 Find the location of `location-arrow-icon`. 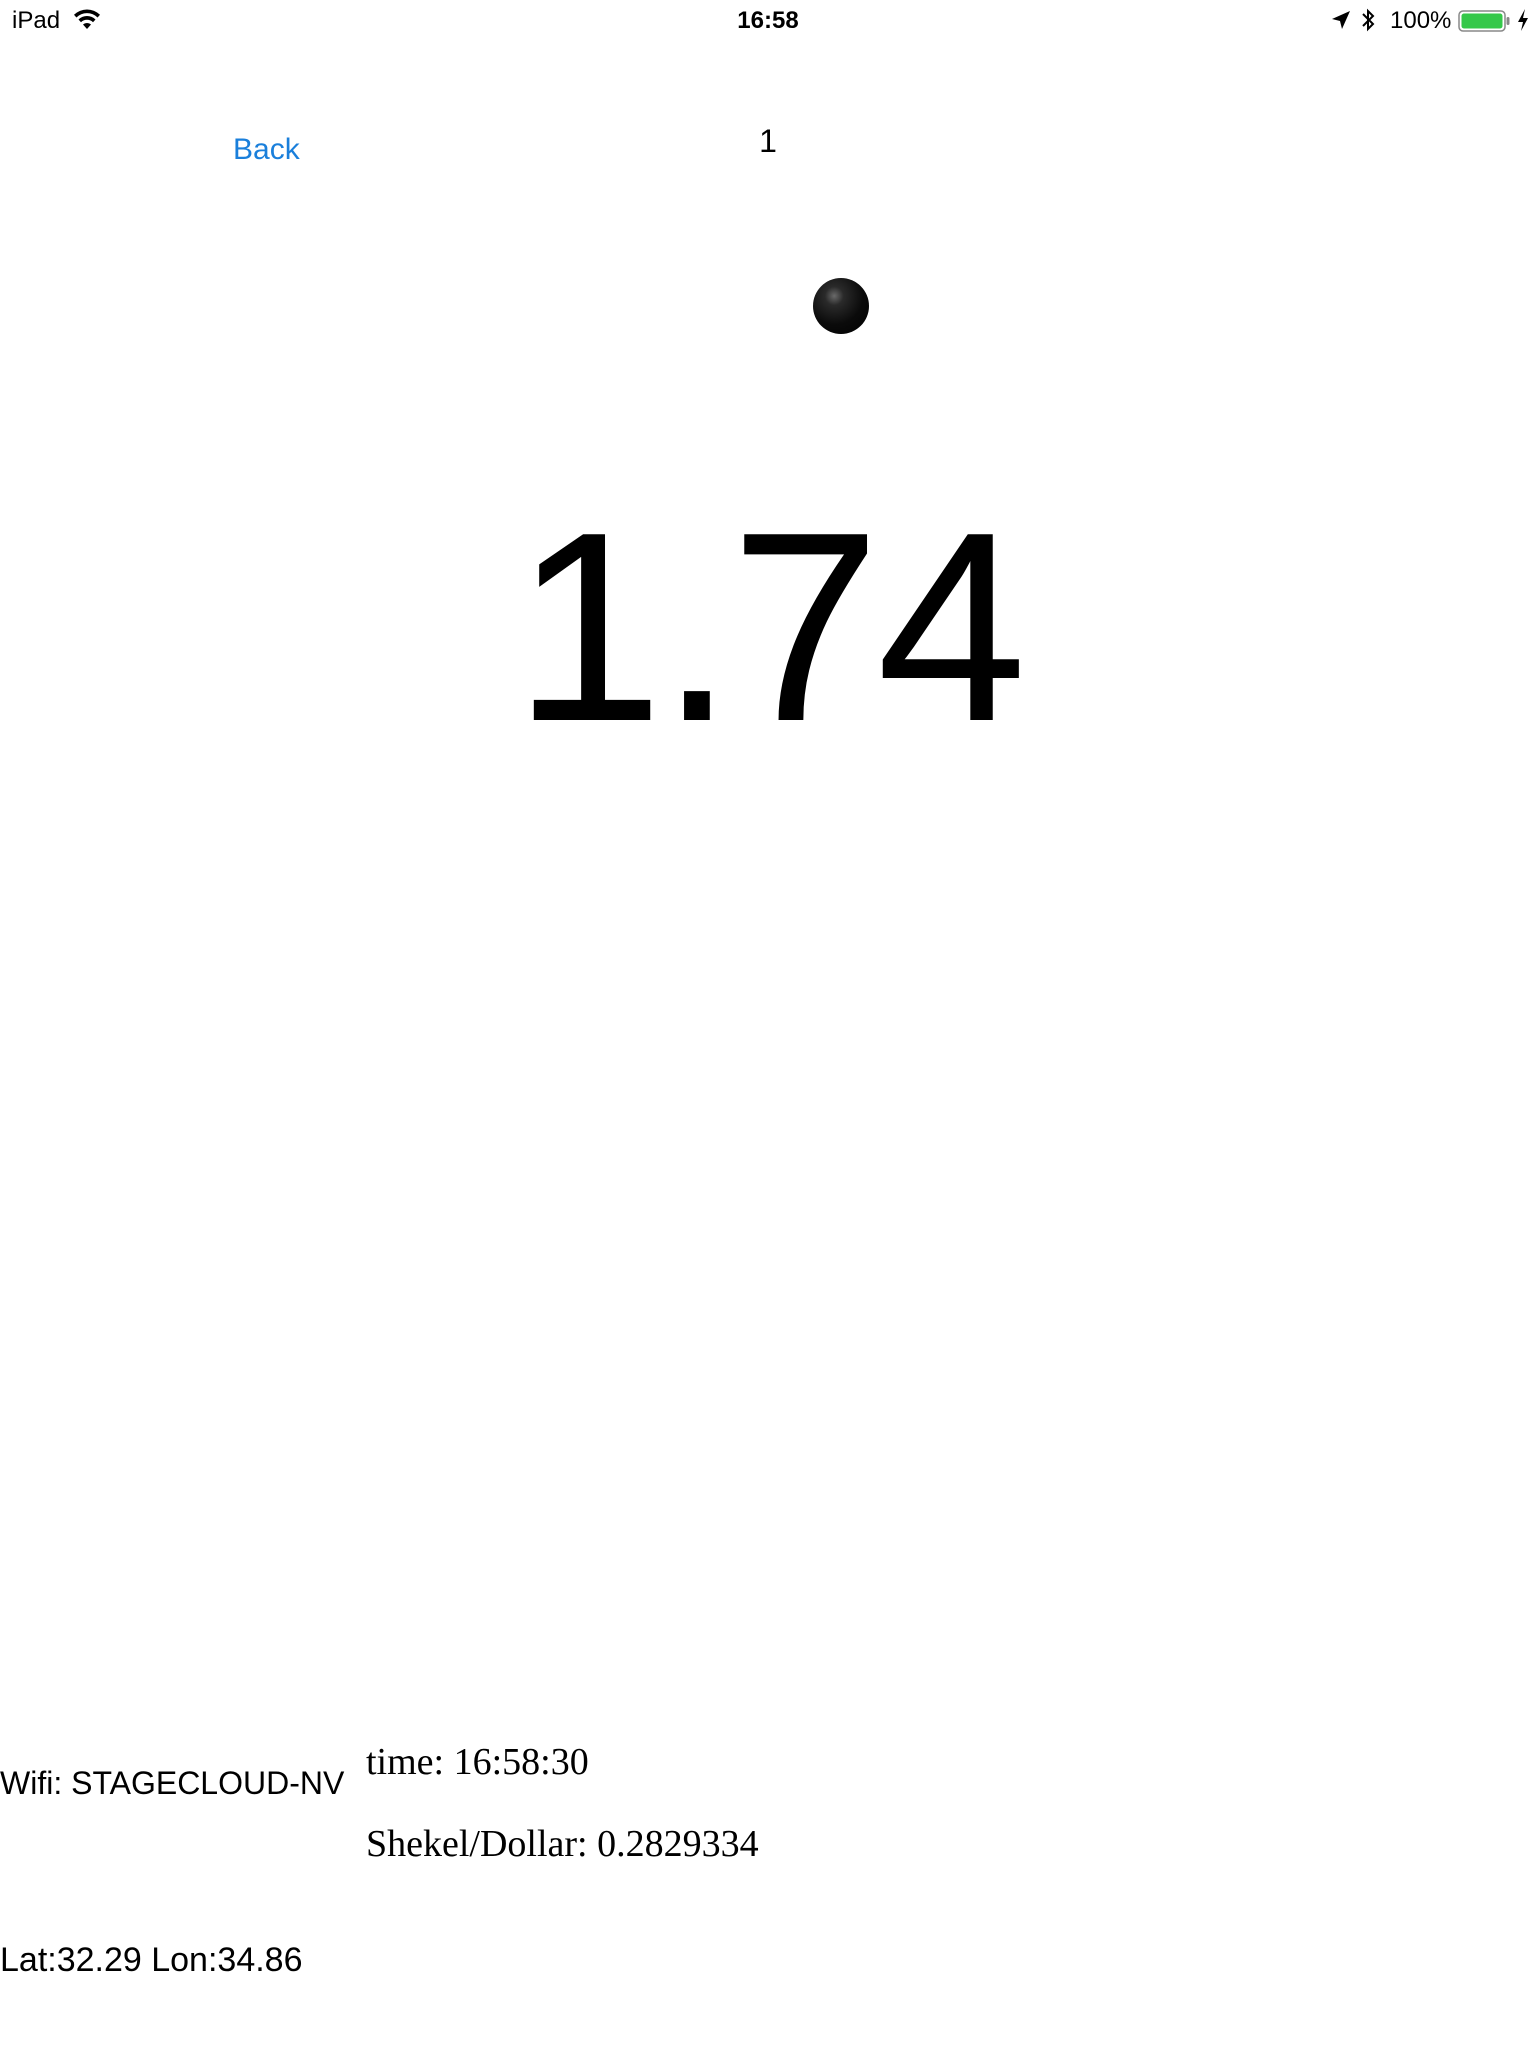

location-arrow-icon is located at coordinates (1341, 20).